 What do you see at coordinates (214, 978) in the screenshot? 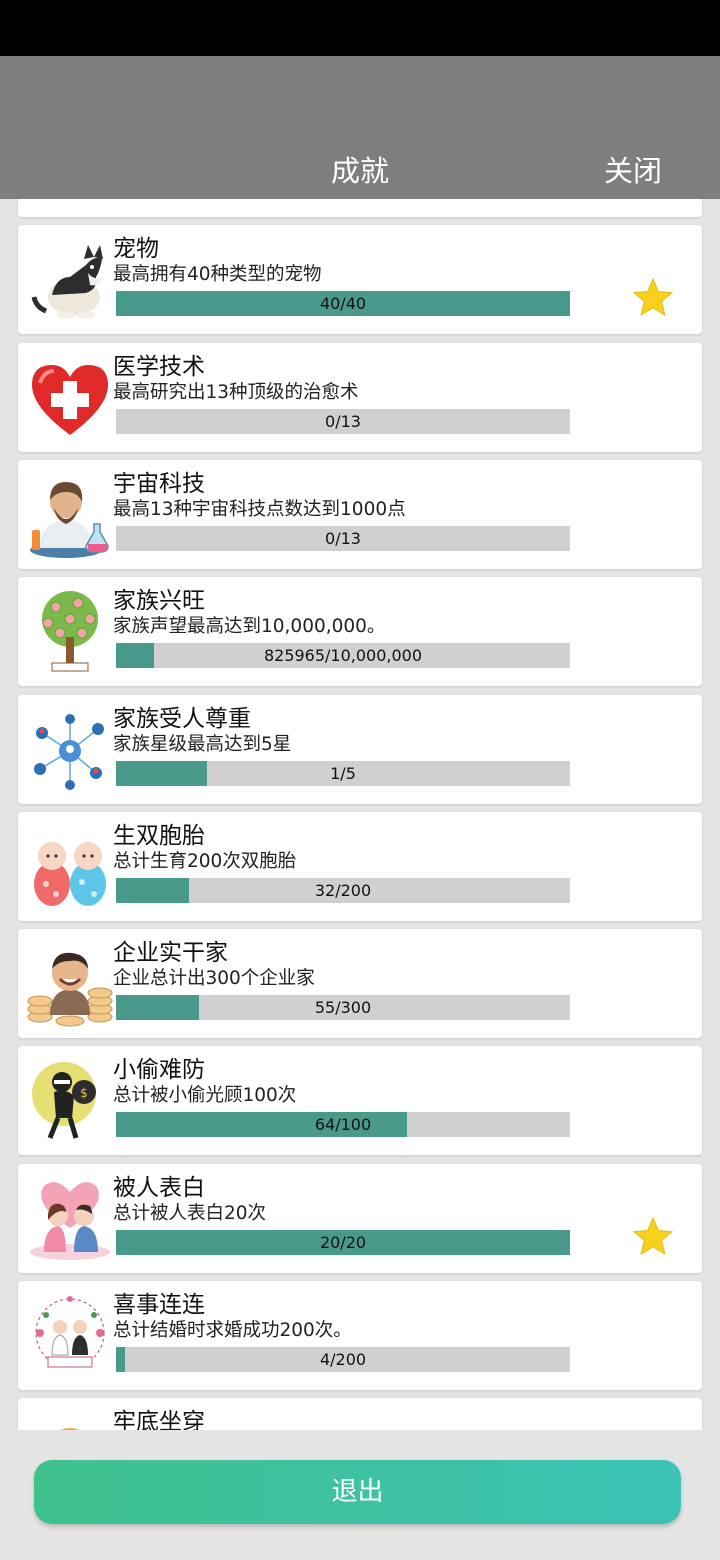
I see `achievement-description: 企业总计出300个企业家` at bounding box center [214, 978].